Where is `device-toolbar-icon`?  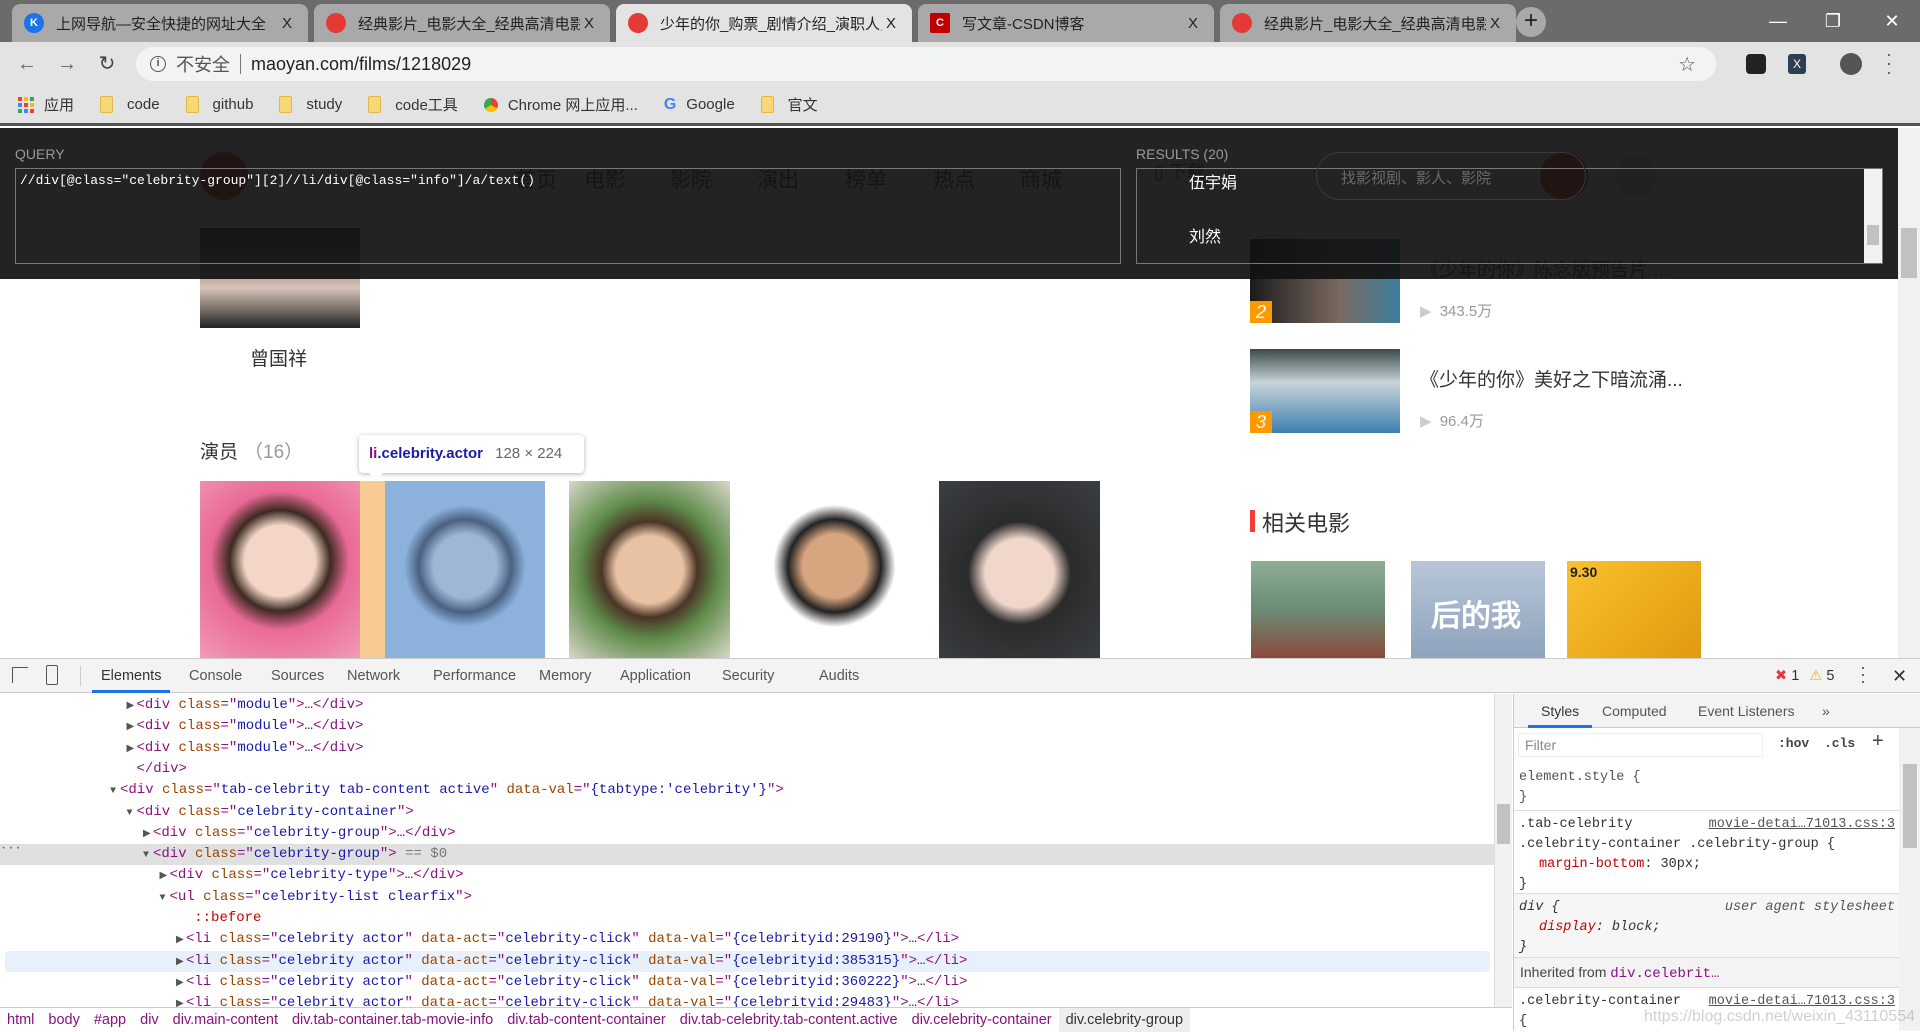 device-toolbar-icon is located at coordinates (52, 675).